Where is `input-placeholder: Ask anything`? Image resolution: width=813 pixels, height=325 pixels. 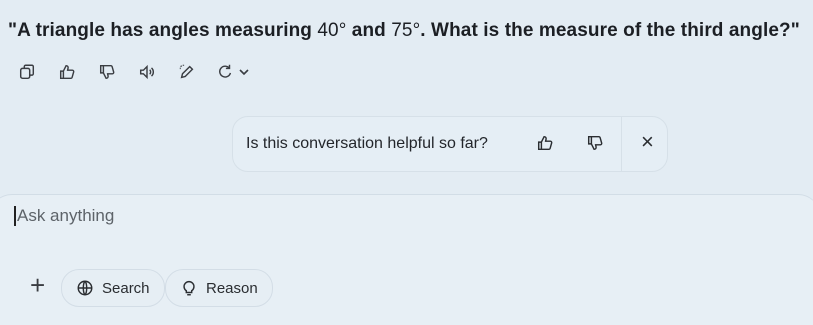
input-placeholder: Ask anything is located at coordinates (66, 215).